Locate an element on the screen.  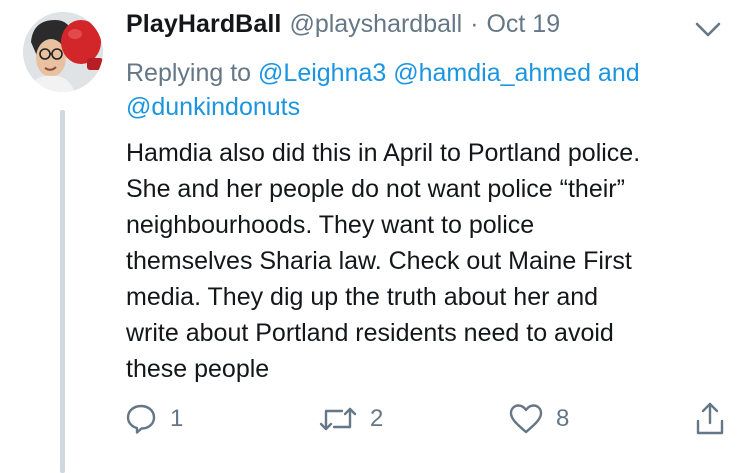
thread-line is located at coordinates (62, 291).